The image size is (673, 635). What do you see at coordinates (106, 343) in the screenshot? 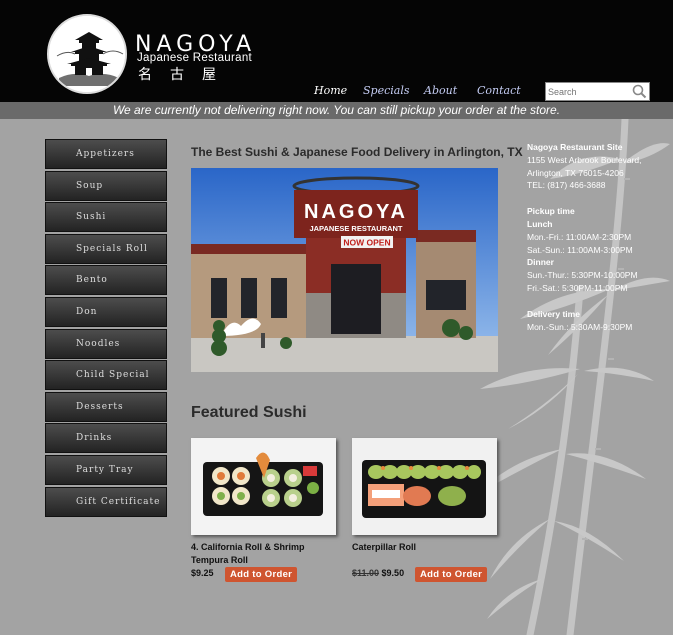
I see `menu-item-noodles: Noodles` at bounding box center [106, 343].